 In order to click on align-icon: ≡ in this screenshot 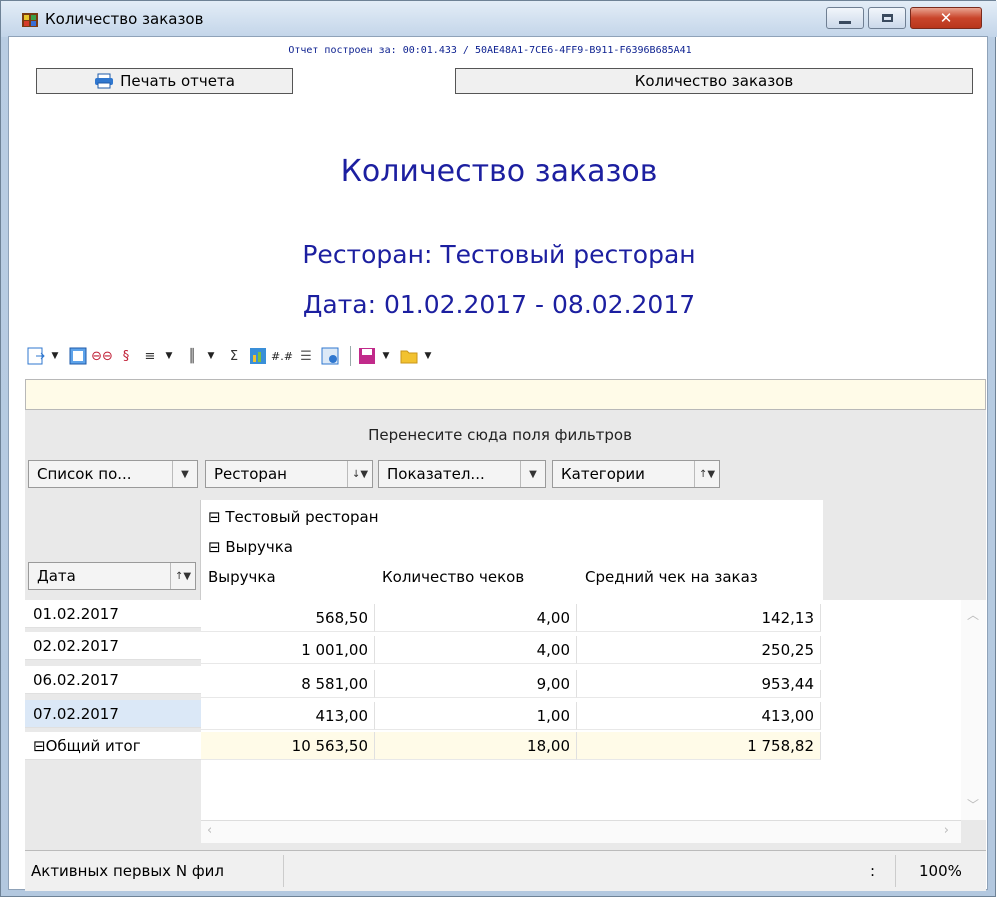, I will do `click(150, 356)`.